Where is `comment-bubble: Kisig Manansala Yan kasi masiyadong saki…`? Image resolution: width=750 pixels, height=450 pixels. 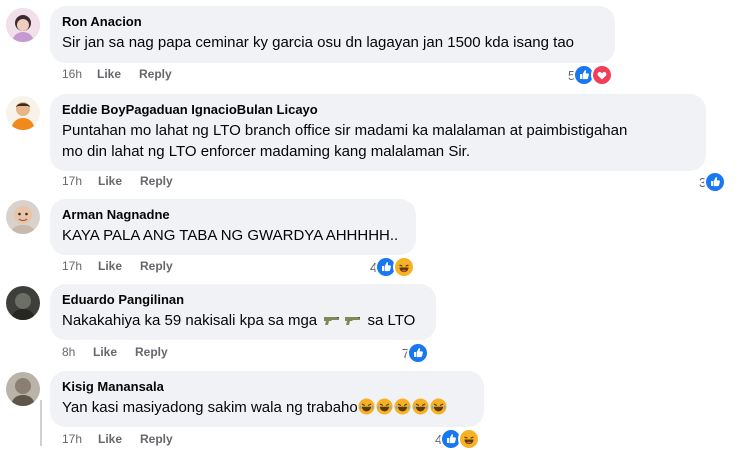
comment-bubble: Kisig Manansala Yan kasi masiyadong saki… is located at coordinates (267, 399).